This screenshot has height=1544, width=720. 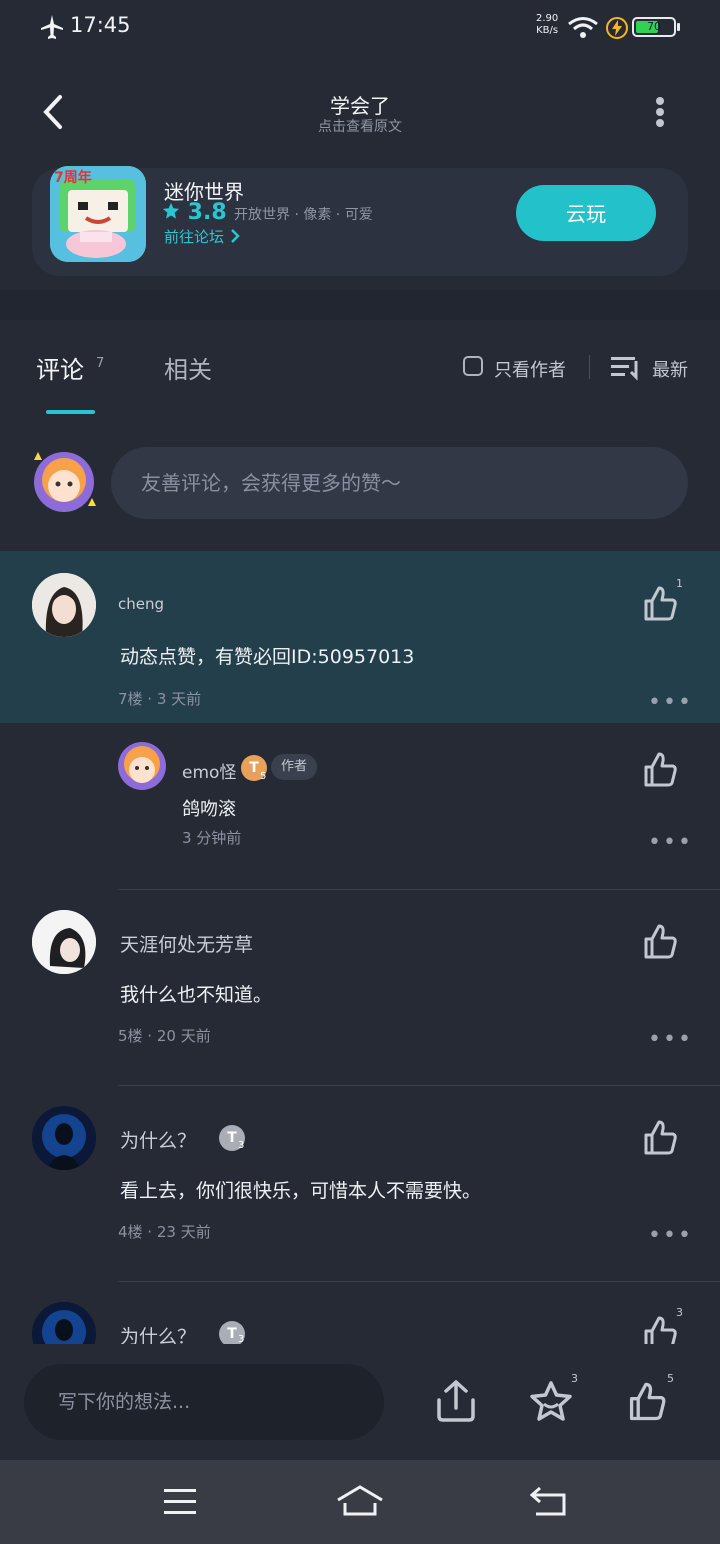 What do you see at coordinates (64, 482) in the screenshot?
I see `my-avatar` at bounding box center [64, 482].